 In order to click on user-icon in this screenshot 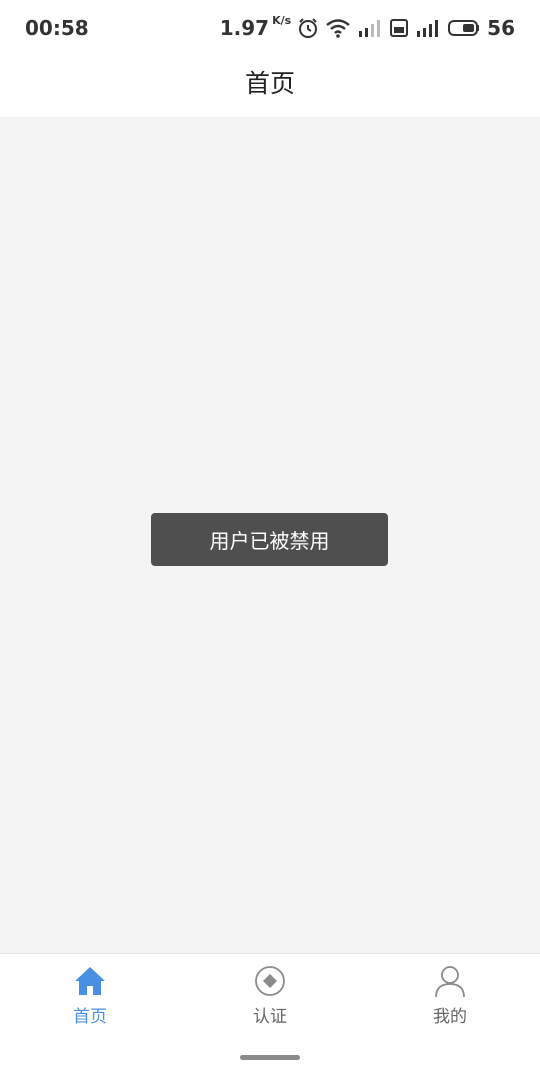, I will do `click(450, 982)`.